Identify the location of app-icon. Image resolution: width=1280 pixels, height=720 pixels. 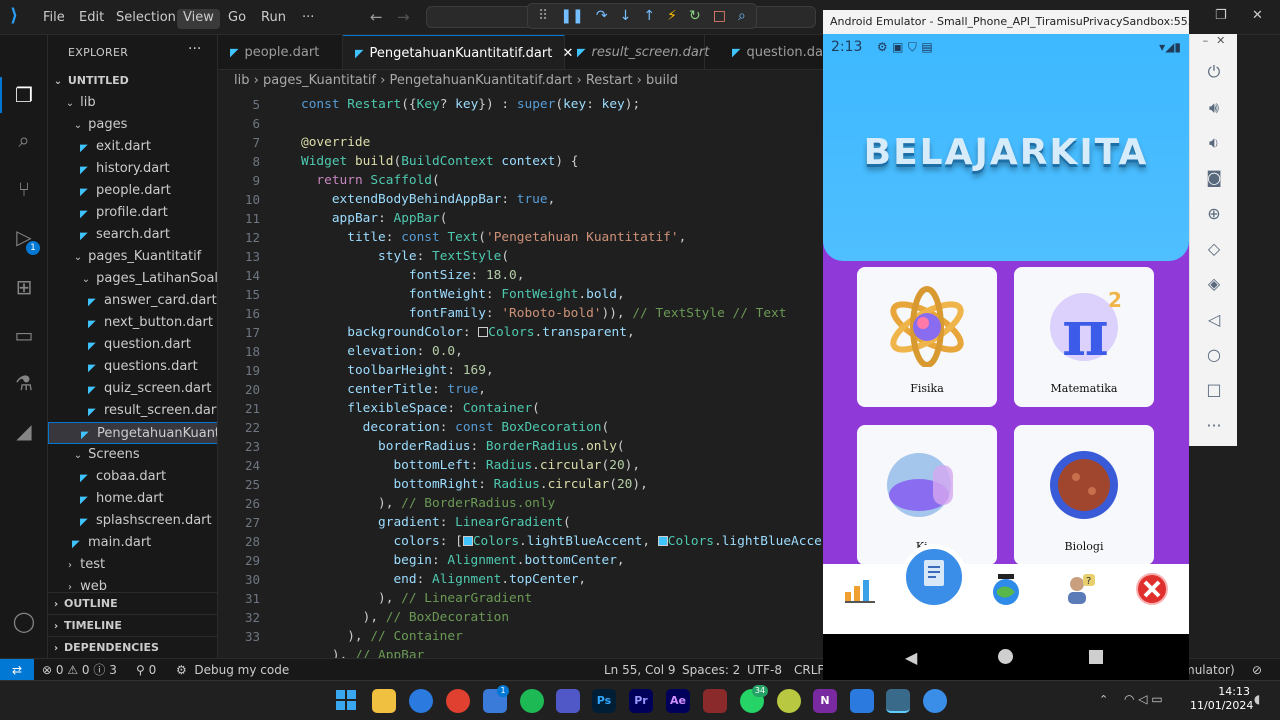
(789, 701).